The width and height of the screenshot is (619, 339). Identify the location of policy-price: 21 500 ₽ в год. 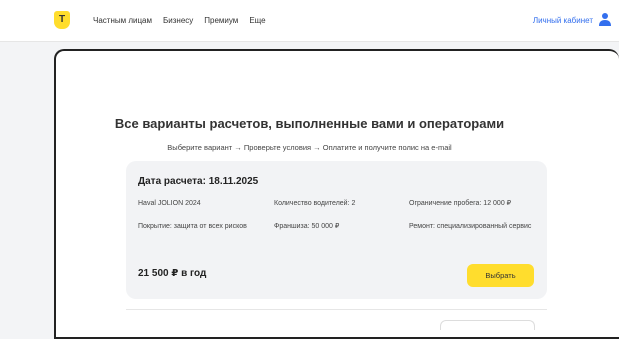
(172, 273).